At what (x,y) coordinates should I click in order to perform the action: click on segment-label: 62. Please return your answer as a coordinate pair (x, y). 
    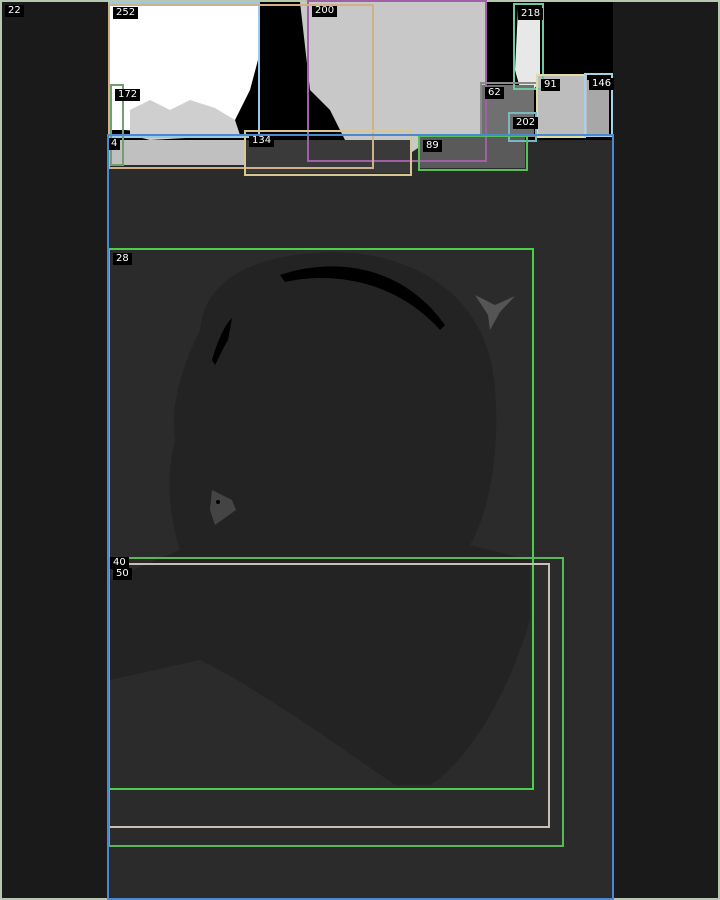
    Looking at the image, I should click on (494, 93).